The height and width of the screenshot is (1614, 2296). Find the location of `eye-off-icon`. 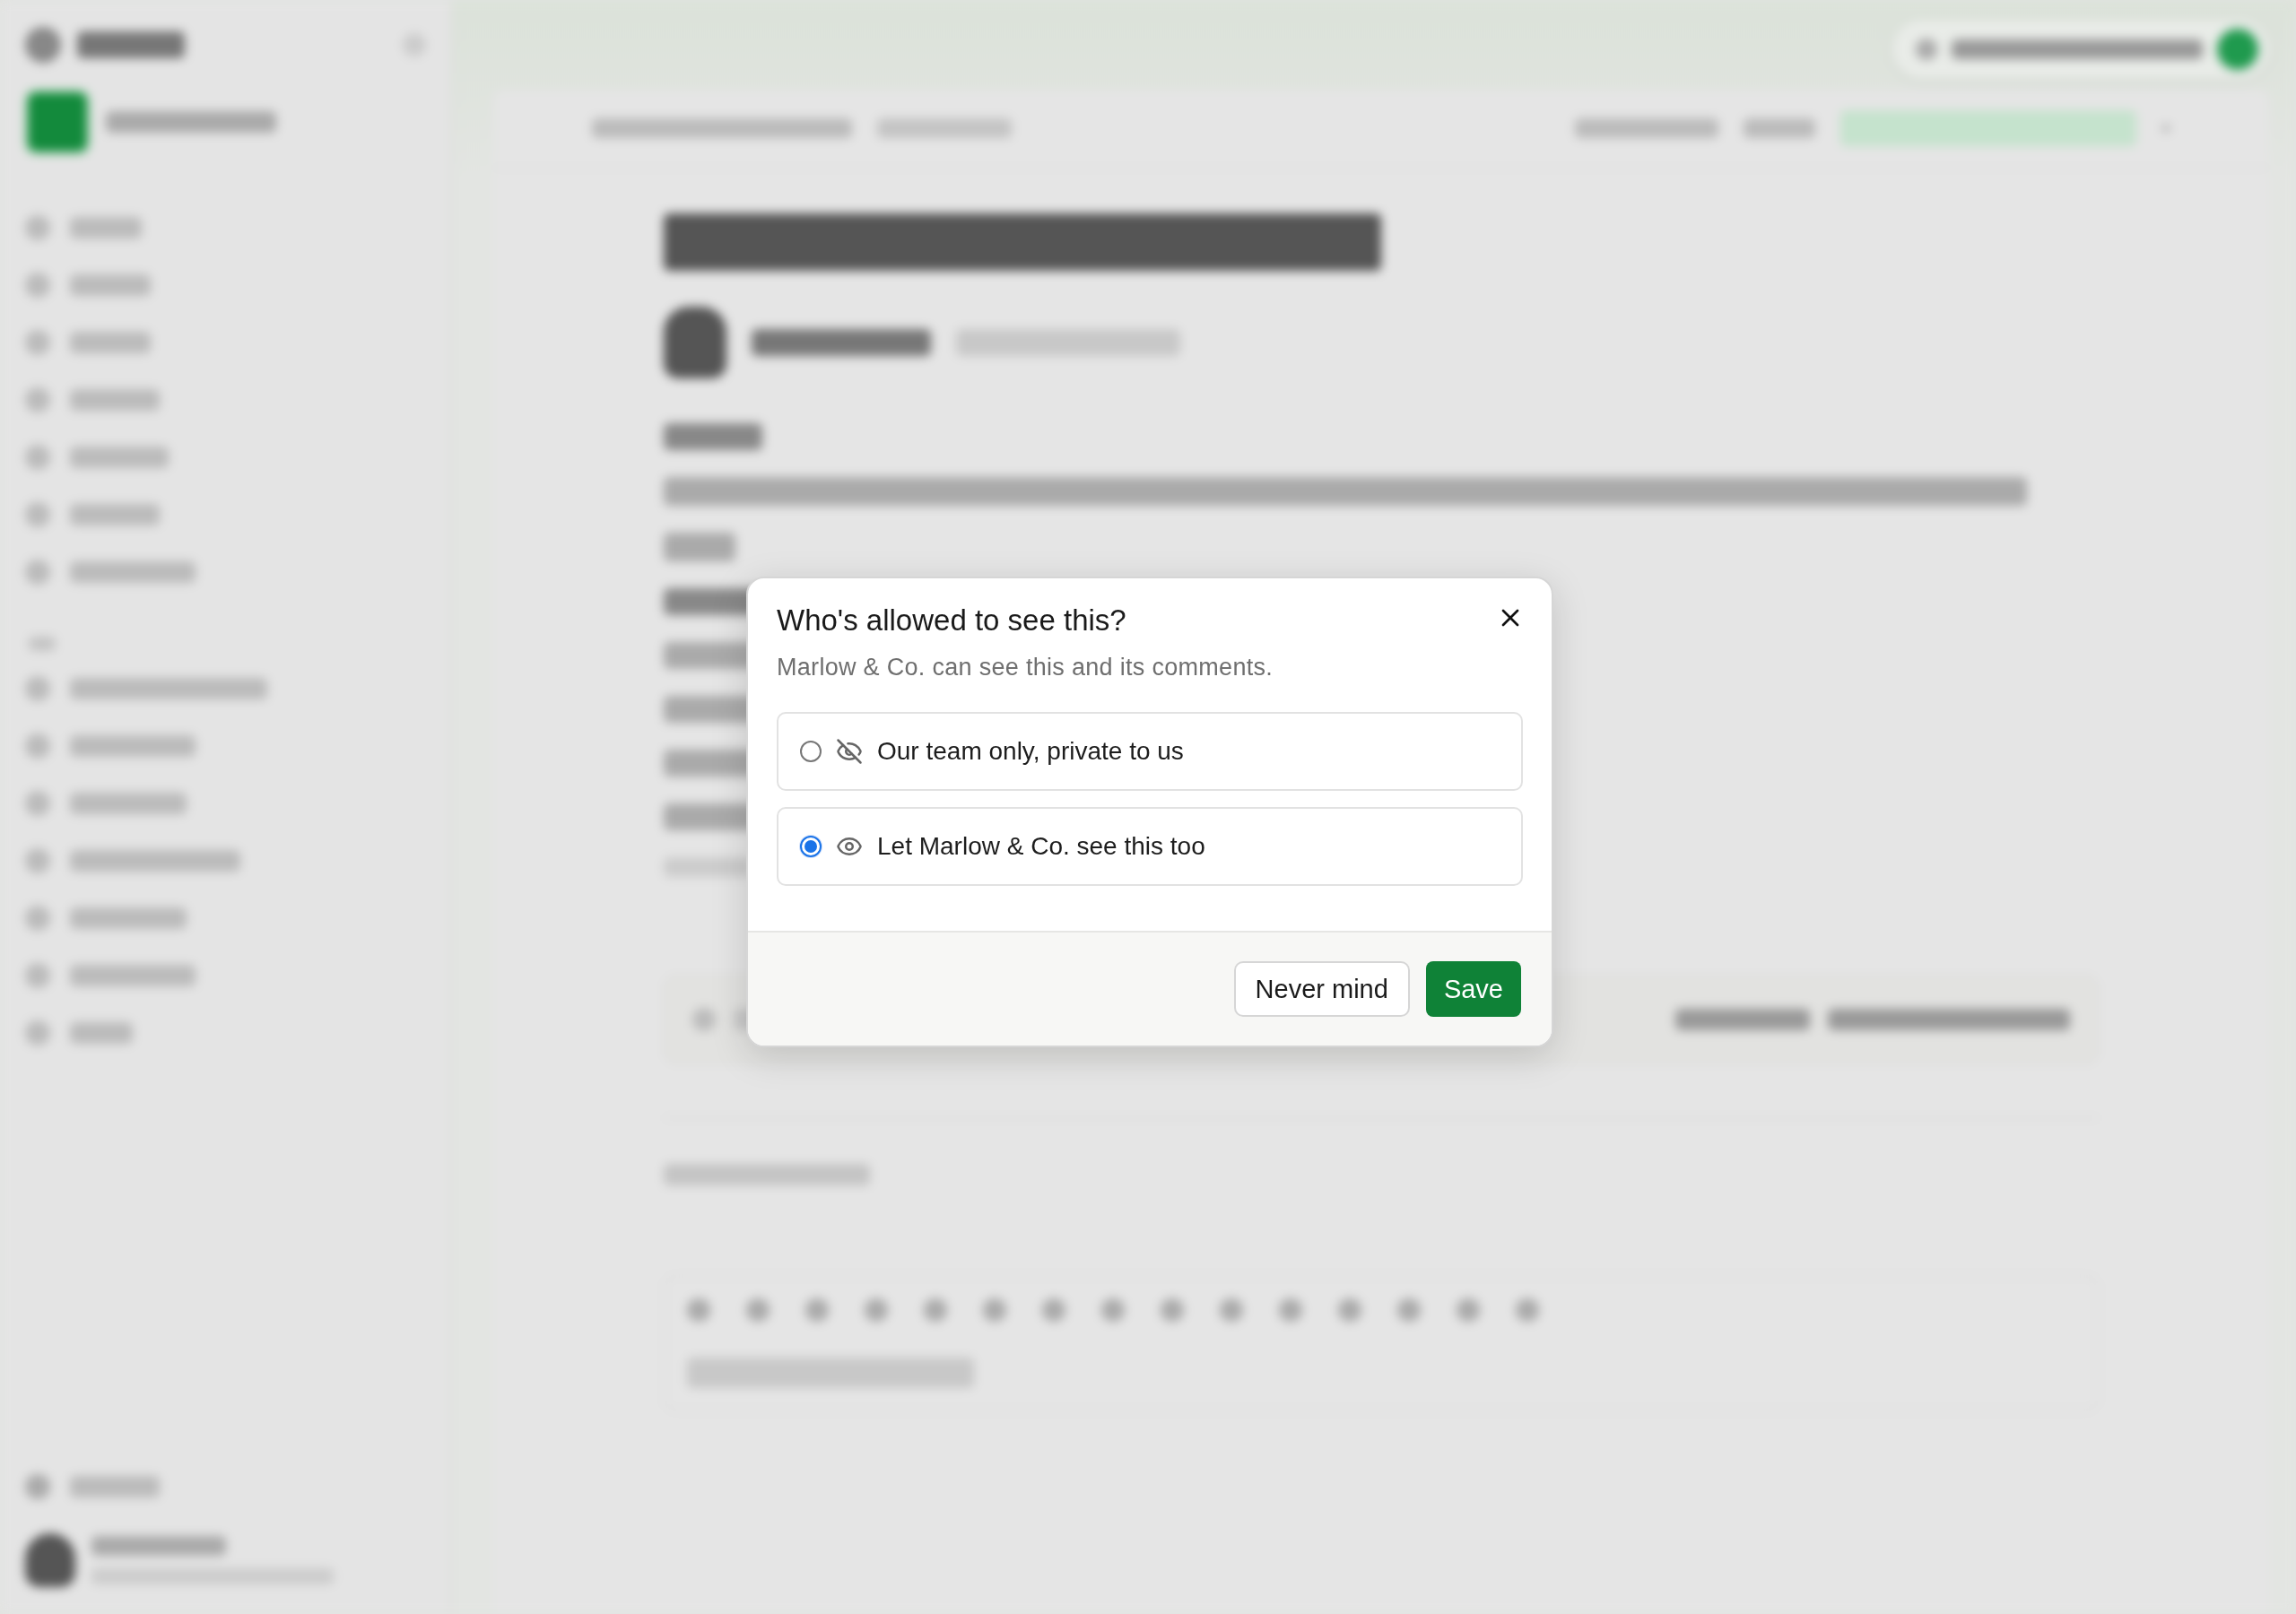

eye-off-icon is located at coordinates (849, 751).